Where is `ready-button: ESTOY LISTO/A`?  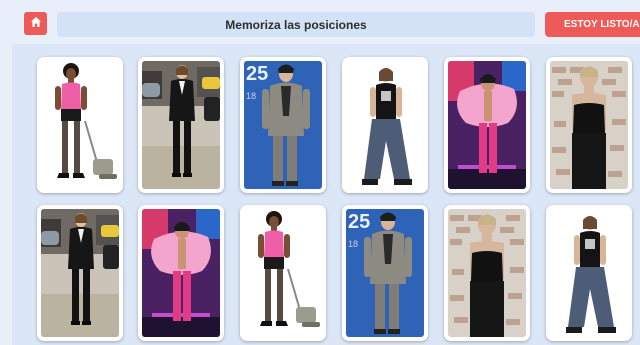
ready-button: ESTOY LISTO/A is located at coordinates (592, 24).